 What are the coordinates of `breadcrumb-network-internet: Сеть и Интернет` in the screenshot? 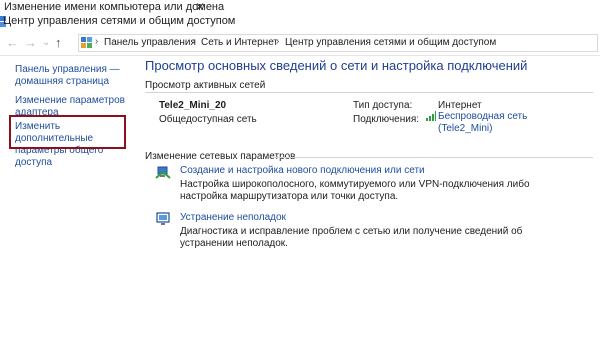 It's located at (239, 43).